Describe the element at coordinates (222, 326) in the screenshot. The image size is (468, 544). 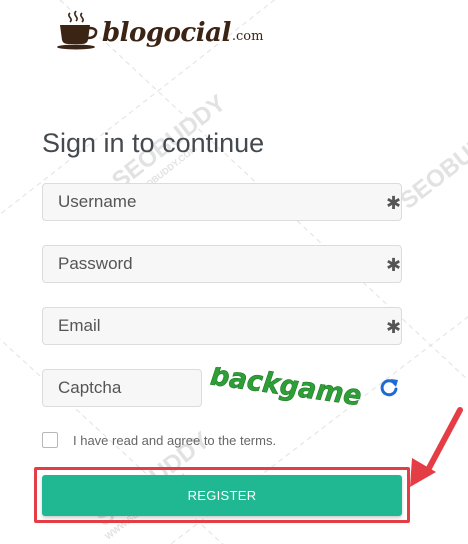
I see `email-field` at that location.